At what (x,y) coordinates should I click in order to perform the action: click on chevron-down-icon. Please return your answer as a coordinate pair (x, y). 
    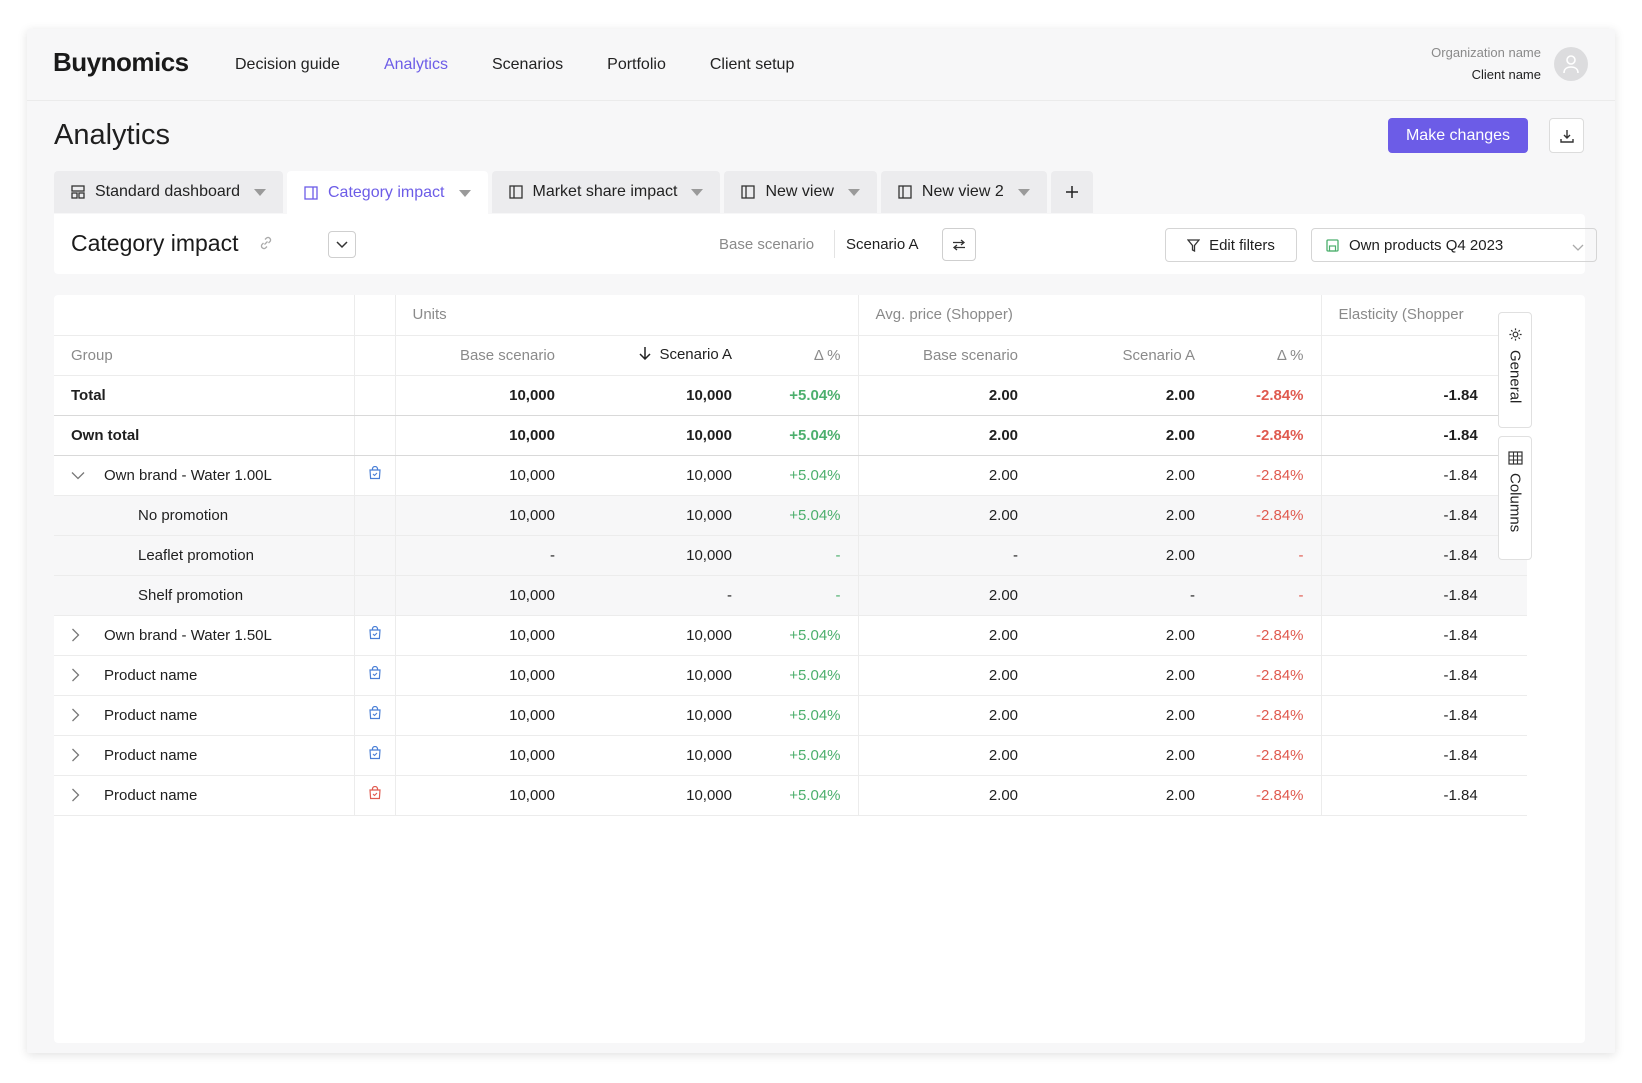
    Looking at the image, I should click on (79, 476).